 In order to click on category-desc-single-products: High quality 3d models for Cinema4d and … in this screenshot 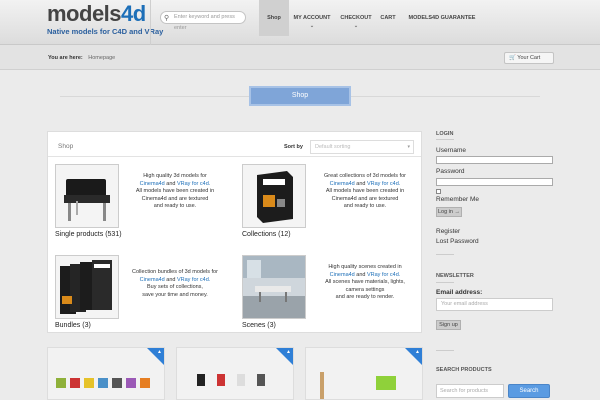, I will do `click(175, 191)`.